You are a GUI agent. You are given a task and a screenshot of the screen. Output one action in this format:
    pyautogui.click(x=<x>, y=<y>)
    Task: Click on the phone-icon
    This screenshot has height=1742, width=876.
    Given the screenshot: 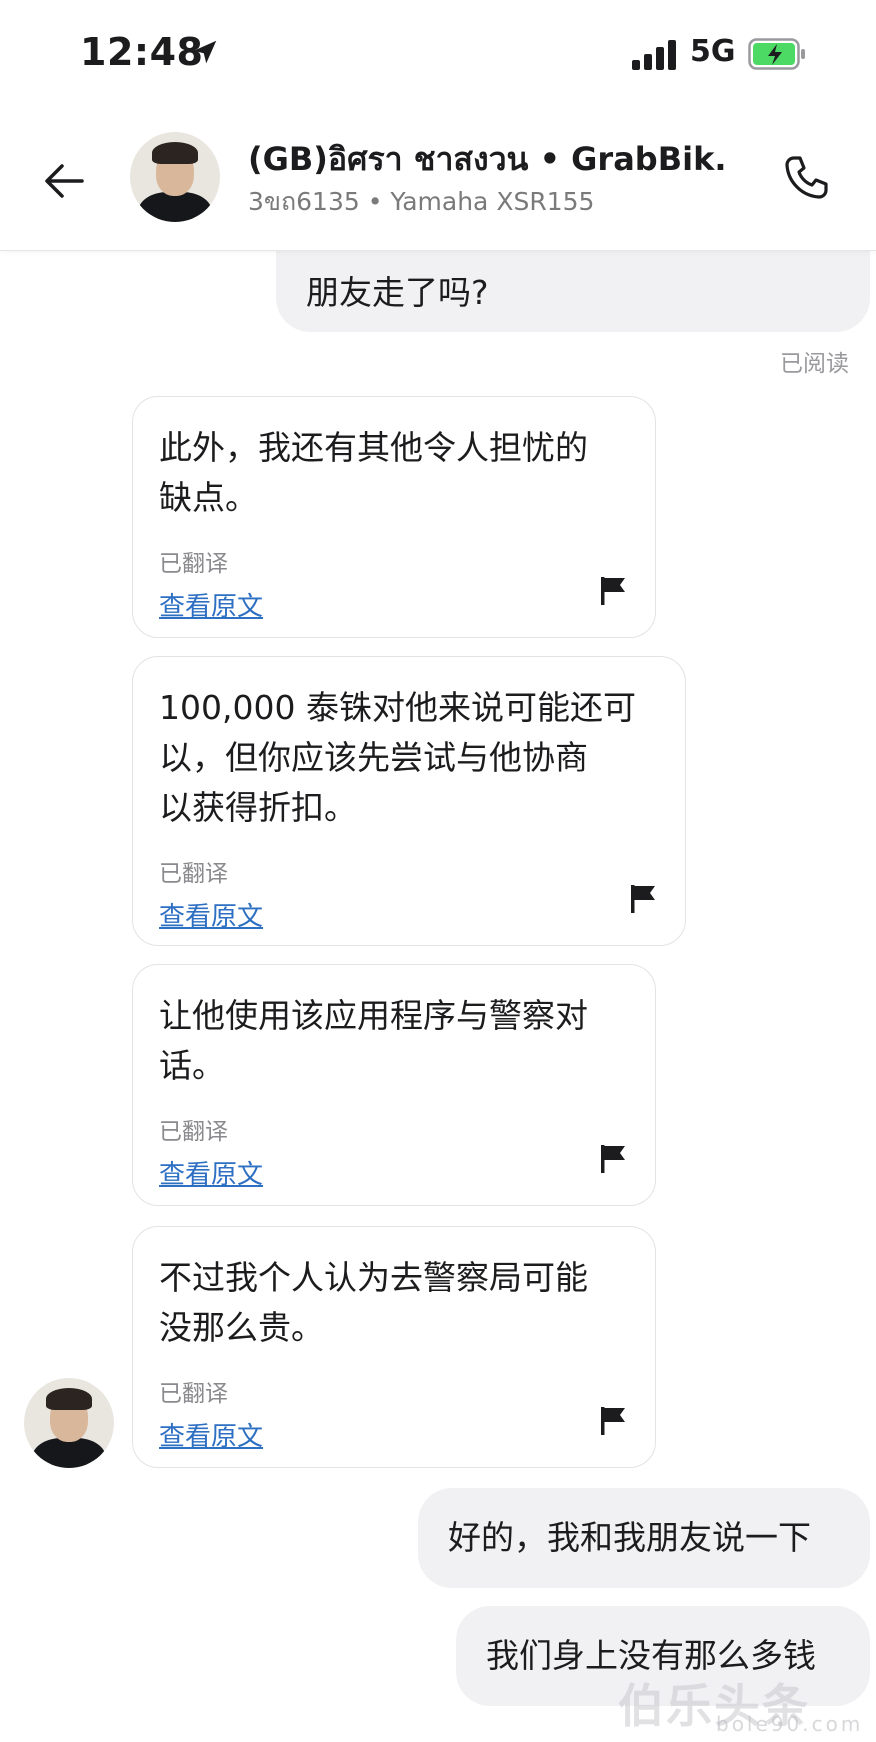 What is the action you would take?
    pyautogui.click(x=806, y=178)
    